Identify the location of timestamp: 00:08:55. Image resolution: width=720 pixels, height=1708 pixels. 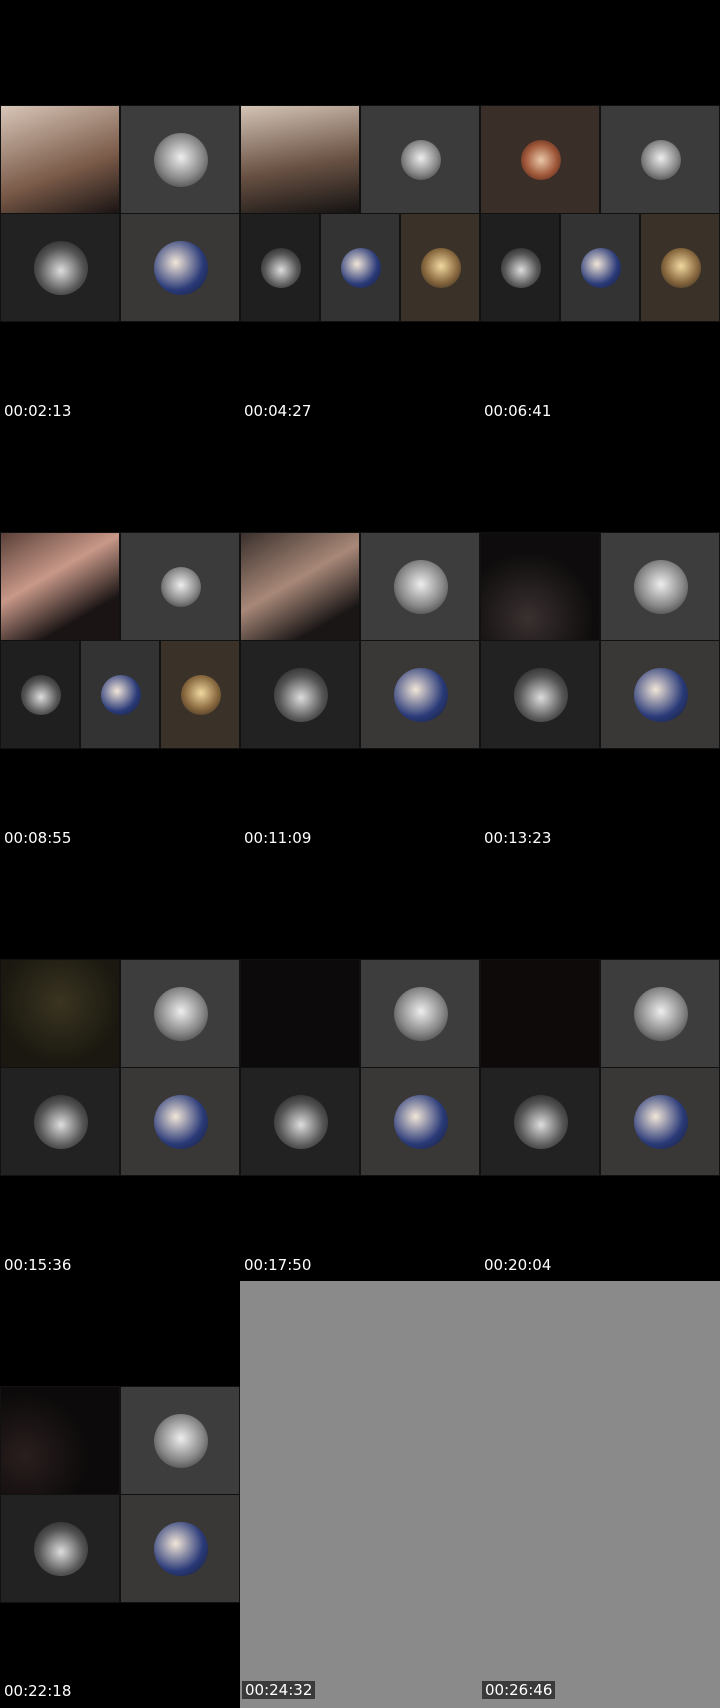
(38, 838).